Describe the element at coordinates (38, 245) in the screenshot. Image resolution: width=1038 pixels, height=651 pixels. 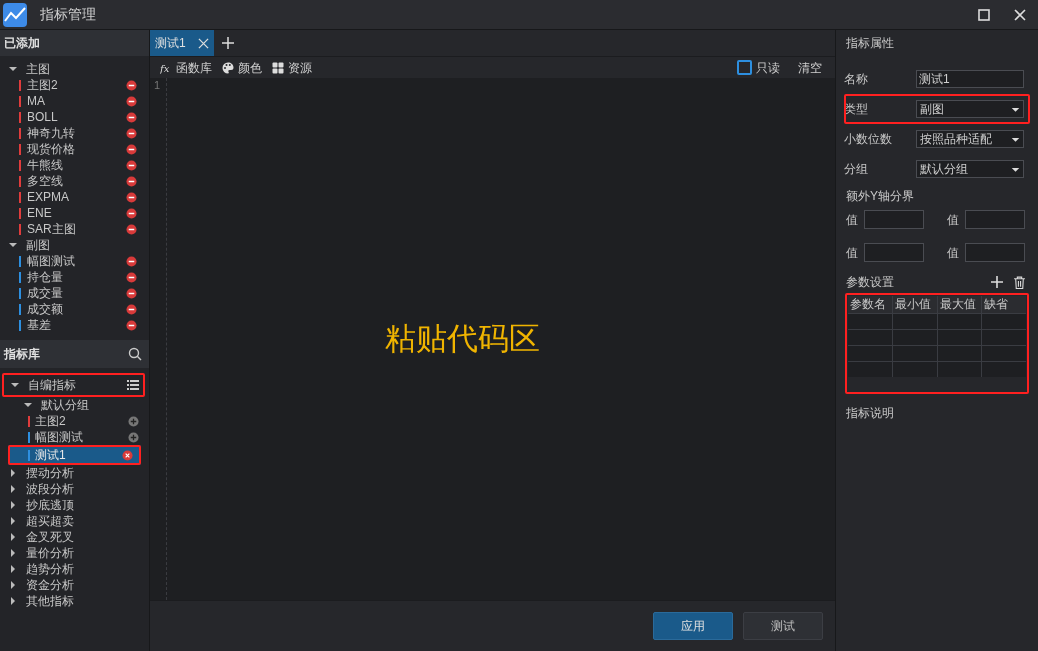
I see `tree-group-label: 副图` at that location.